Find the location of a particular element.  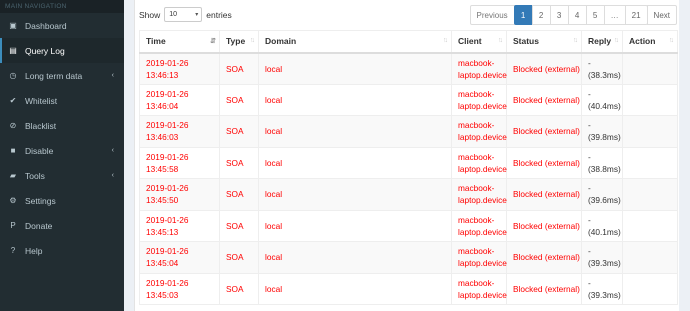

cell-time: 2019-01-26 13:45:50 is located at coordinates (179, 194).